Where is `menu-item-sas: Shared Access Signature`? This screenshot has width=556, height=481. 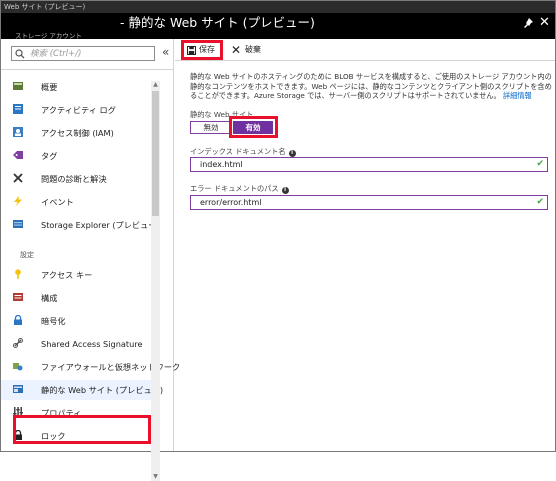
menu-item-sas: Shared Access Signature is located at coordinates (76, 344).